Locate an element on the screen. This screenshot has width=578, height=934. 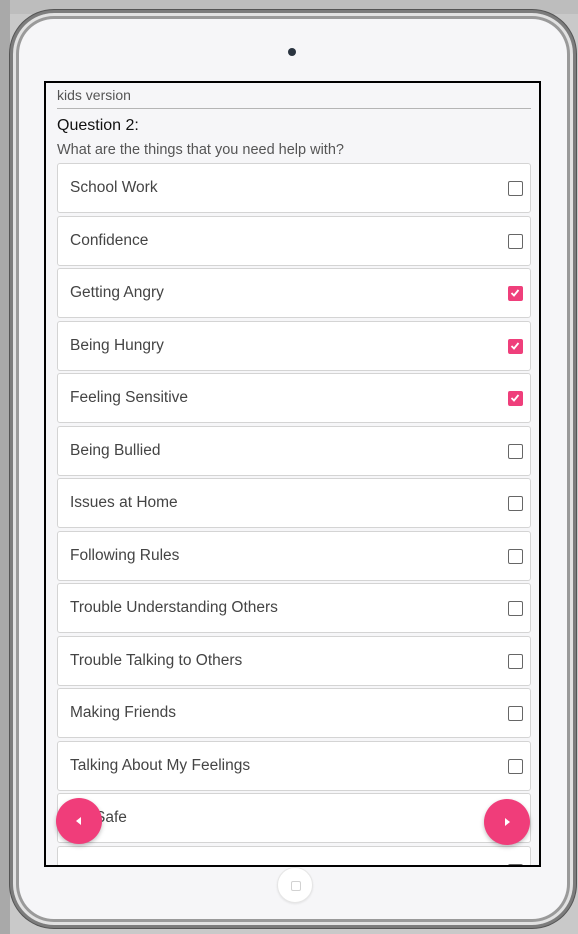
question-title: Question 2: is located at coordinates (98, 125).